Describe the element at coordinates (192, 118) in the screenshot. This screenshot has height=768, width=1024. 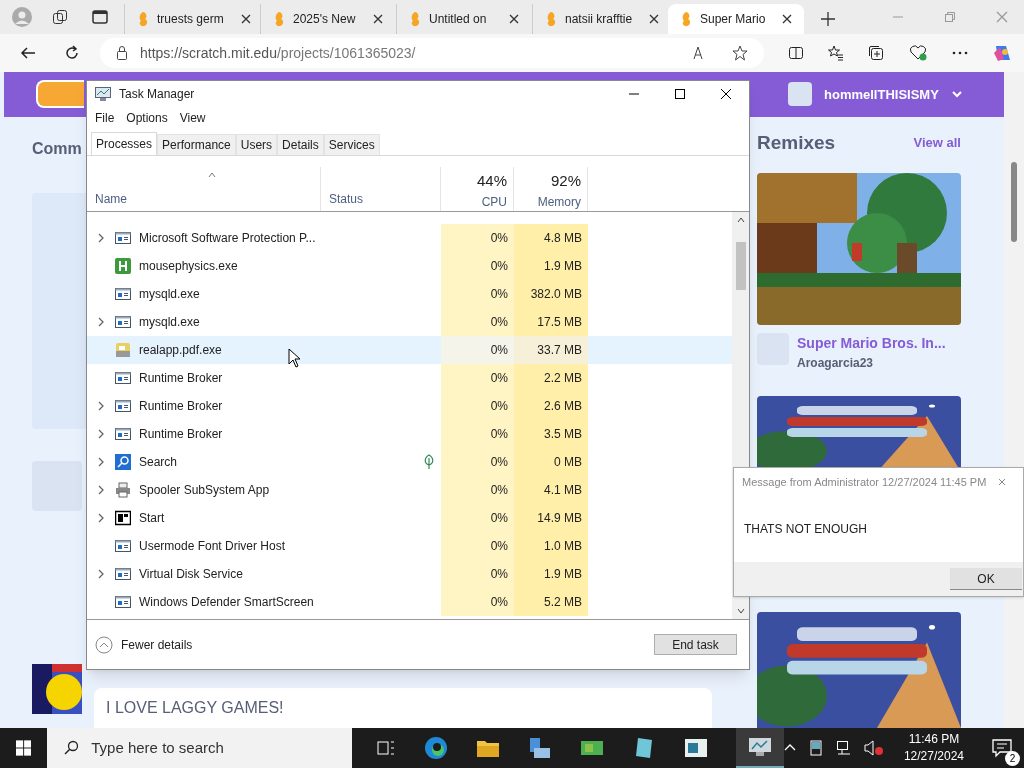
I see `menu-item: View` at that location.